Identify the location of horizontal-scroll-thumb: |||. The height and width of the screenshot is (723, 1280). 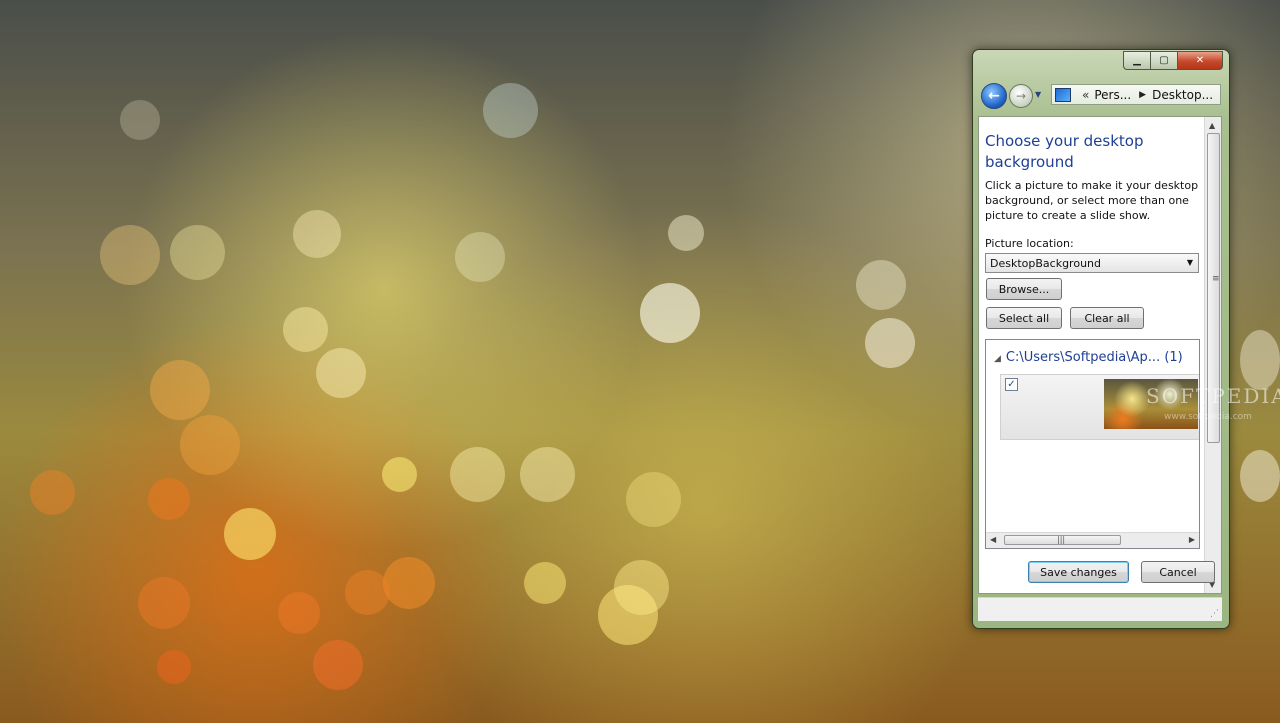
(1062, 540).